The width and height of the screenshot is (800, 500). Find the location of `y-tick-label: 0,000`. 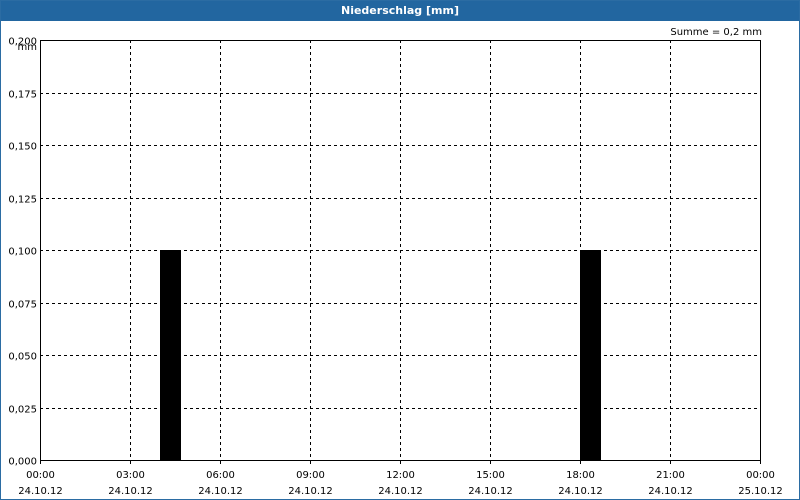

y-tick-label: 0,000 is located at coordinates (22, 462).